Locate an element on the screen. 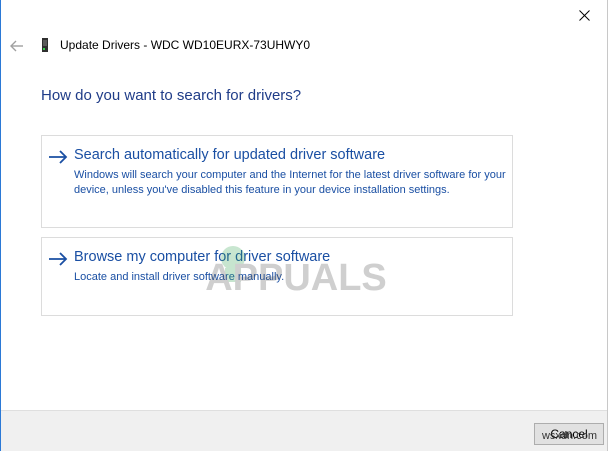 This screenshot has width=608, height=451. hard-drive-device-icon is located at coordinates (45, 45).